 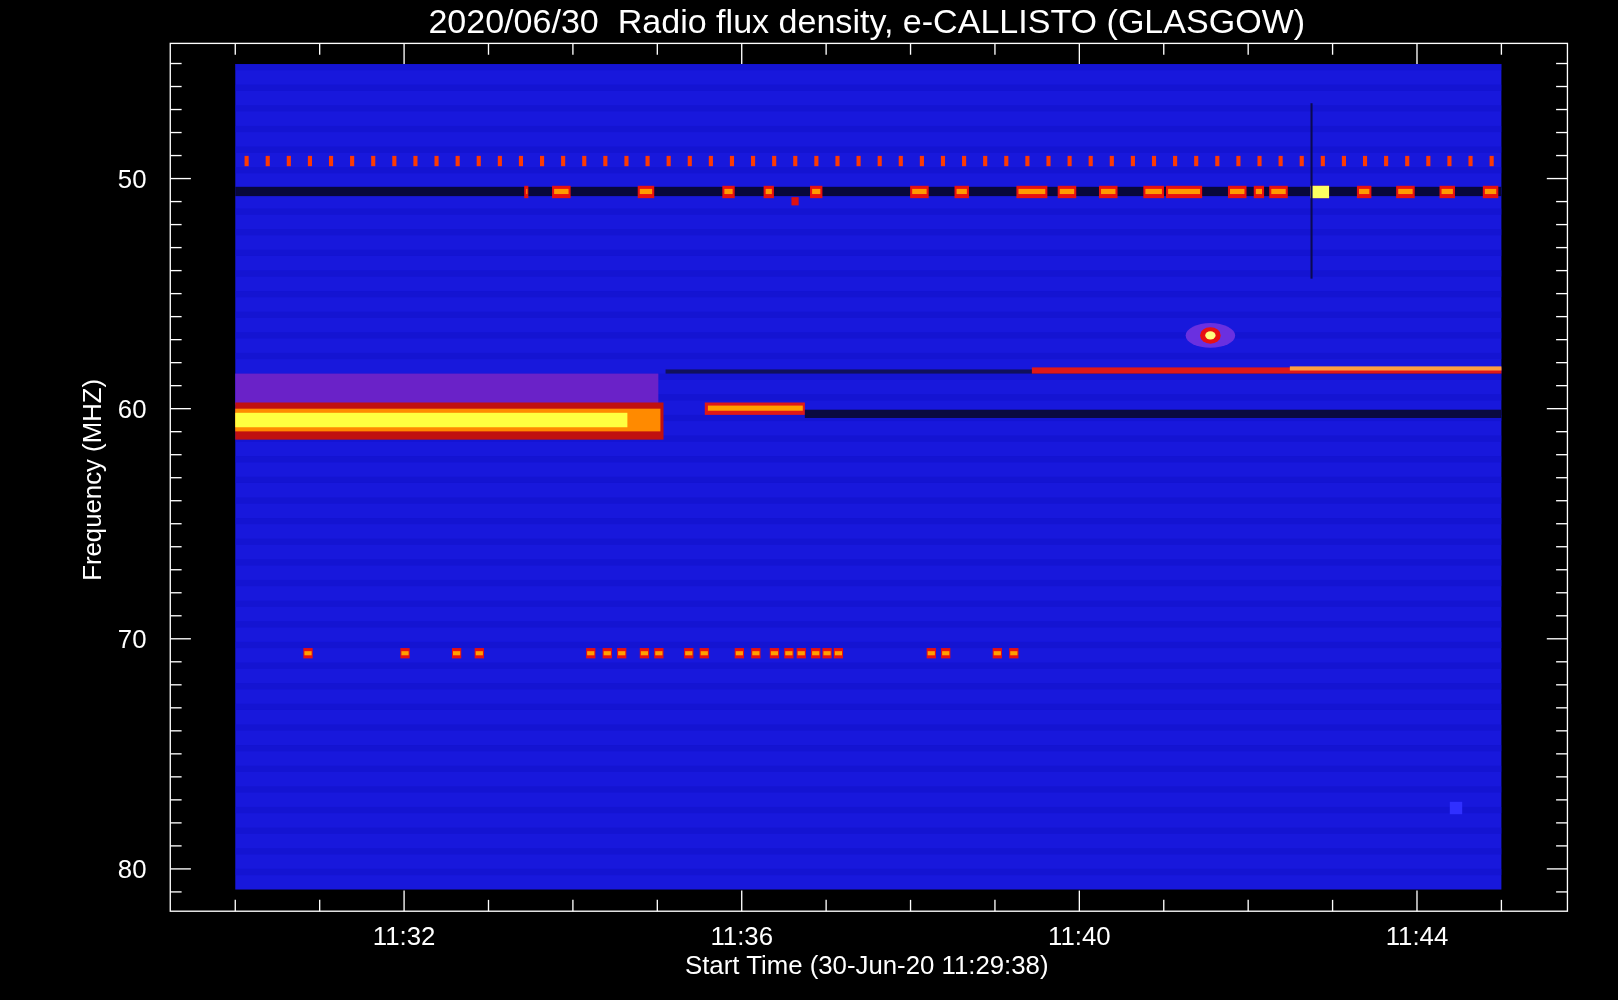 What do you see at coordinates (1417, 936) in the screenshot?
I see `tick-label: 11:44` at bounding box center [1417, 936].